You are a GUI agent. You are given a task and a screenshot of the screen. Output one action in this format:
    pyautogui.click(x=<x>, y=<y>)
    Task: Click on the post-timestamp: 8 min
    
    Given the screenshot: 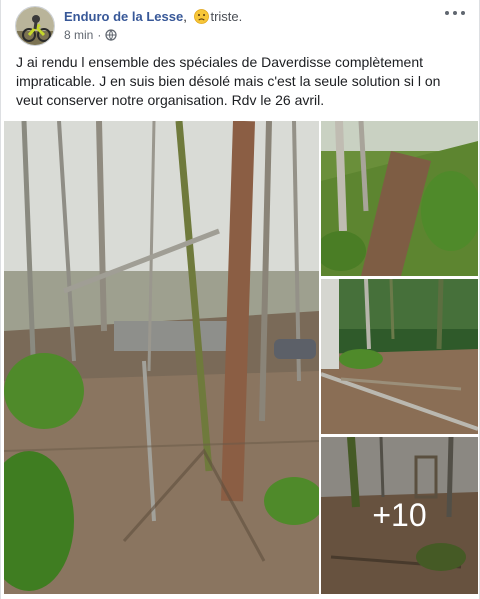 What is the action you would take?
    pyautogui.click(x=78, y=35)
    